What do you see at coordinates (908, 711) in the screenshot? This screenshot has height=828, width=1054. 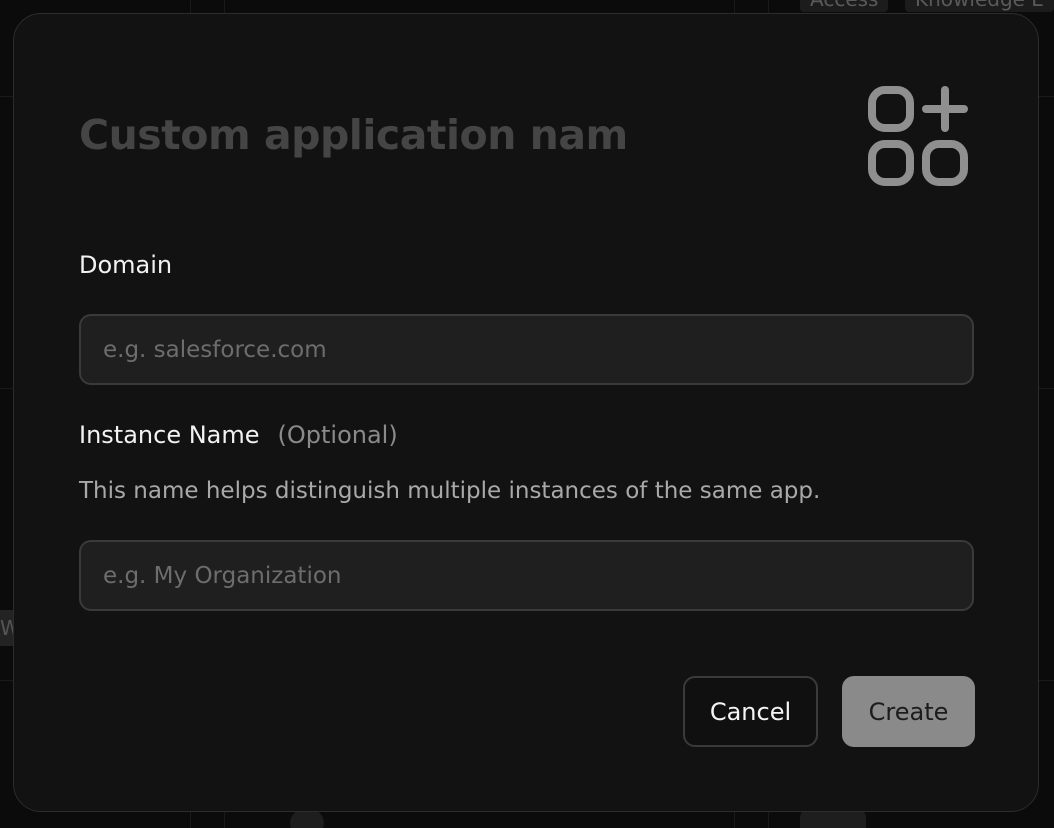 I see `create-button: Create` at bounding box center [908, 711].